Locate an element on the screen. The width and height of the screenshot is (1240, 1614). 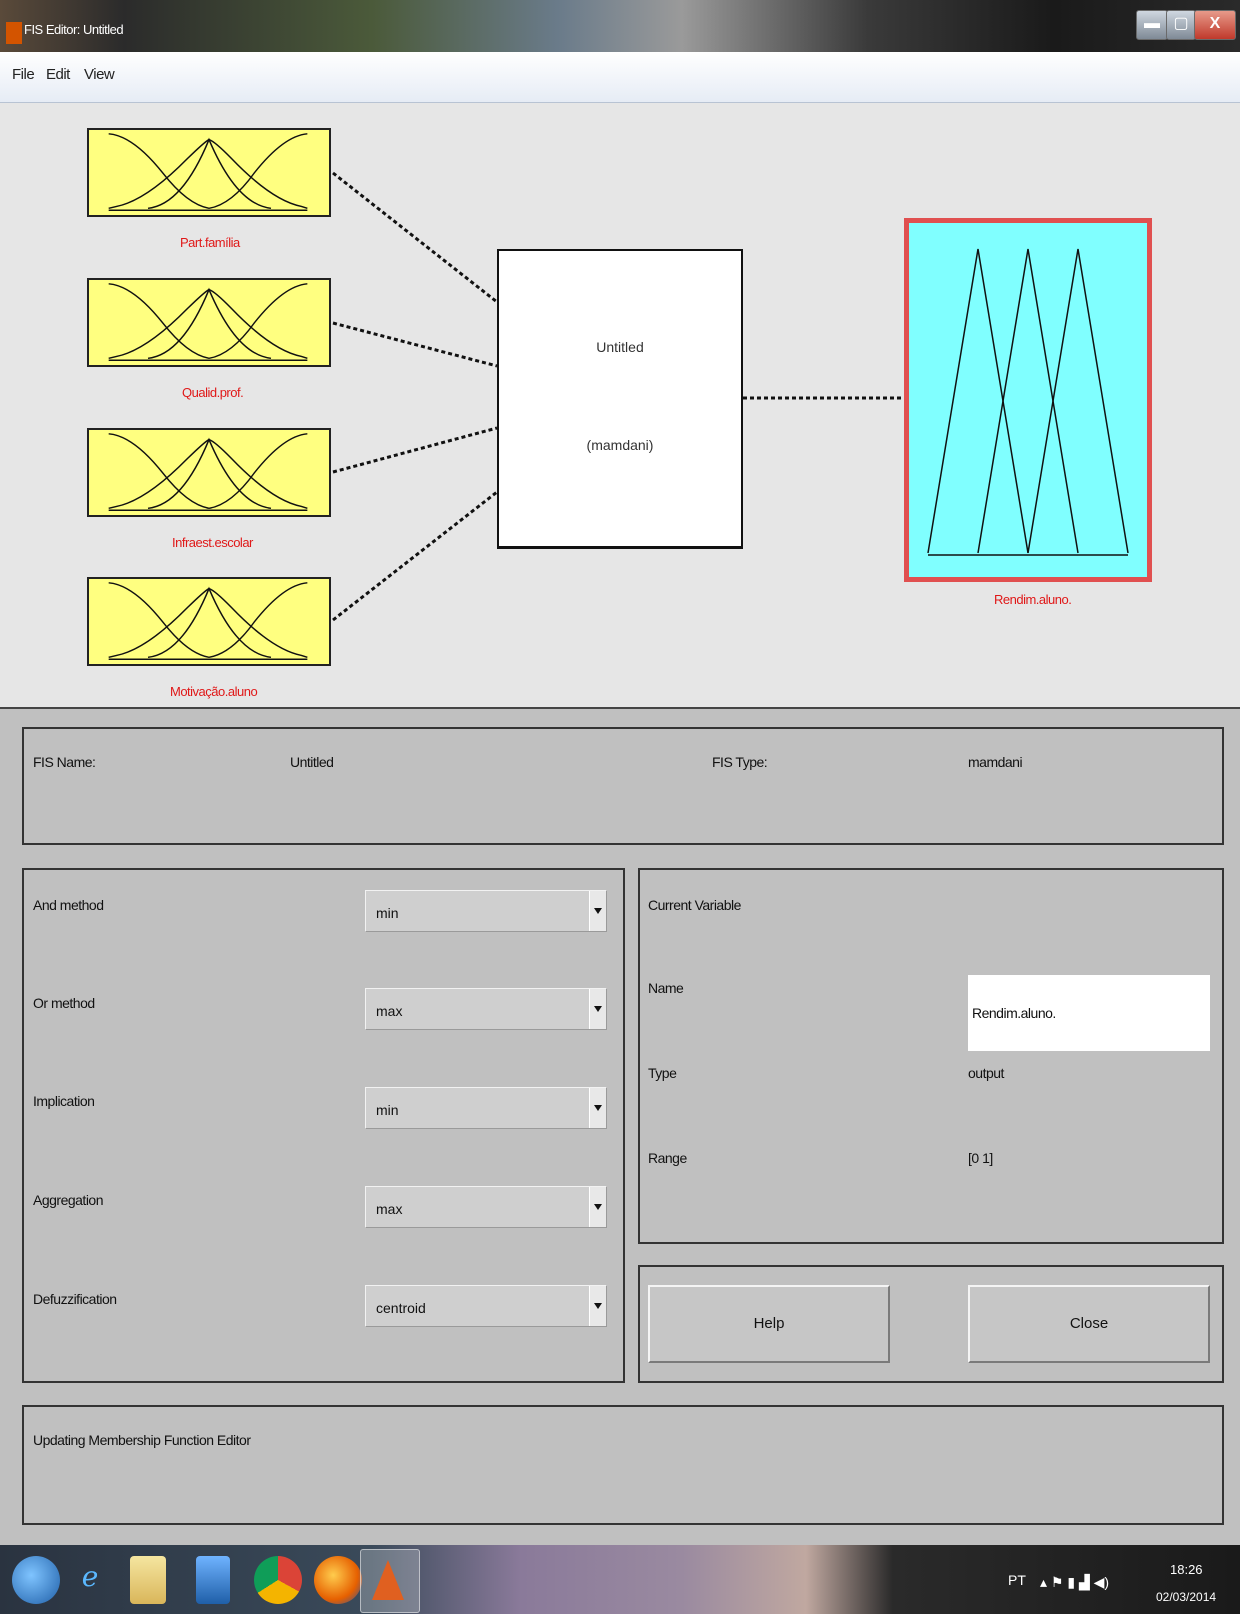
fis-name-value: Untitled is located at coordinates (312, 762).